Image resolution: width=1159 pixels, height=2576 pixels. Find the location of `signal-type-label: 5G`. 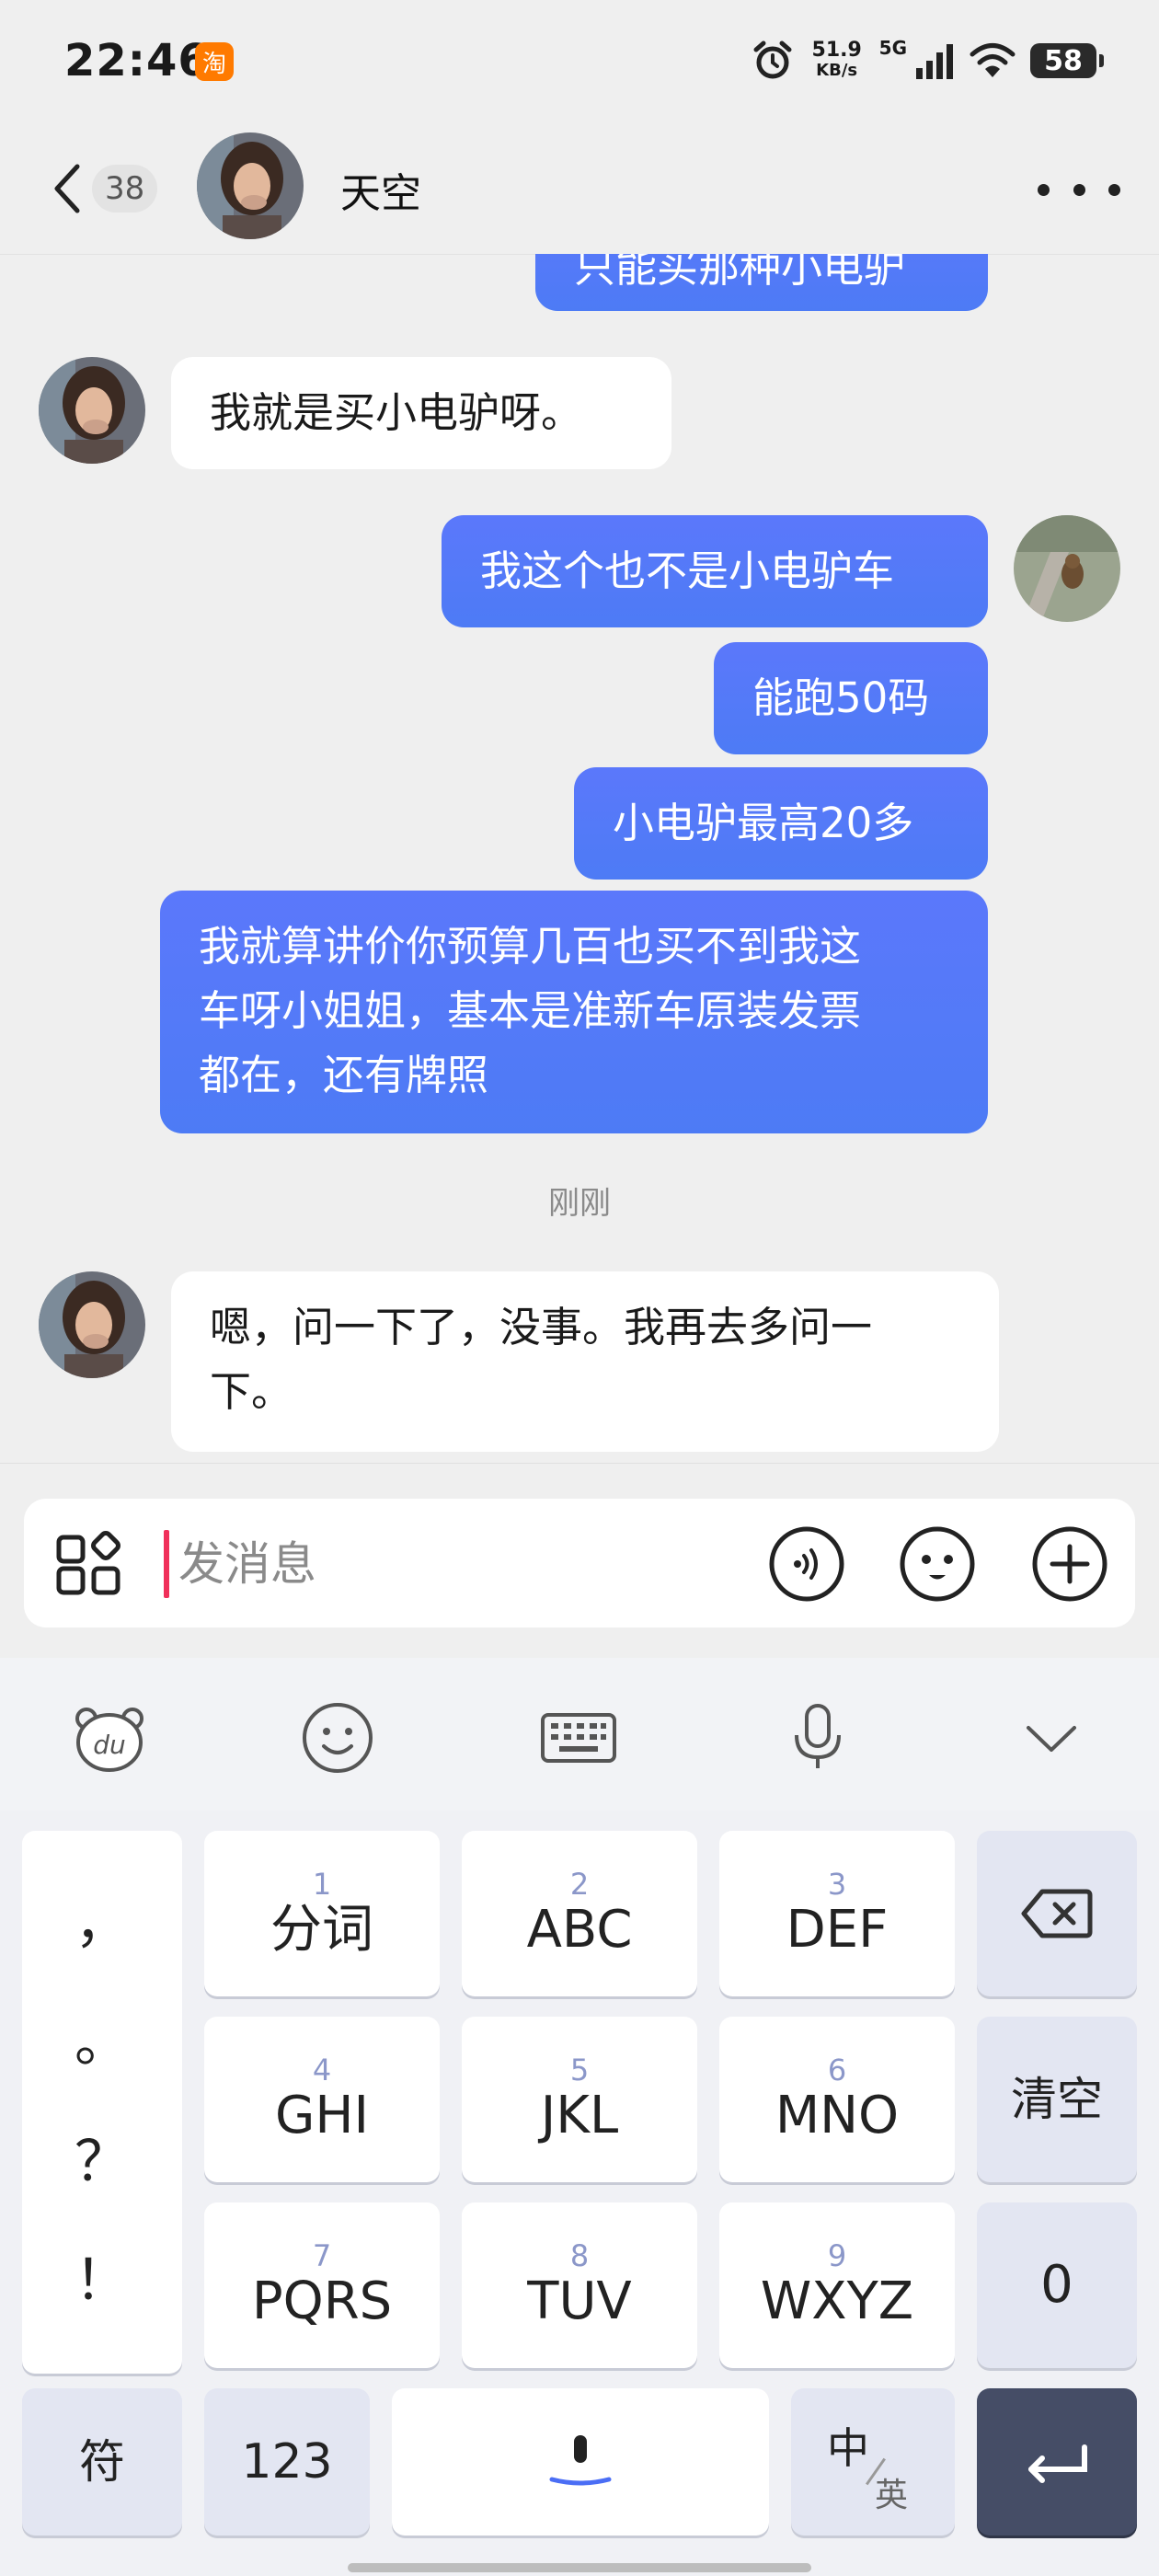

signal-type-label: 5G is located at coordinates (892, 48).